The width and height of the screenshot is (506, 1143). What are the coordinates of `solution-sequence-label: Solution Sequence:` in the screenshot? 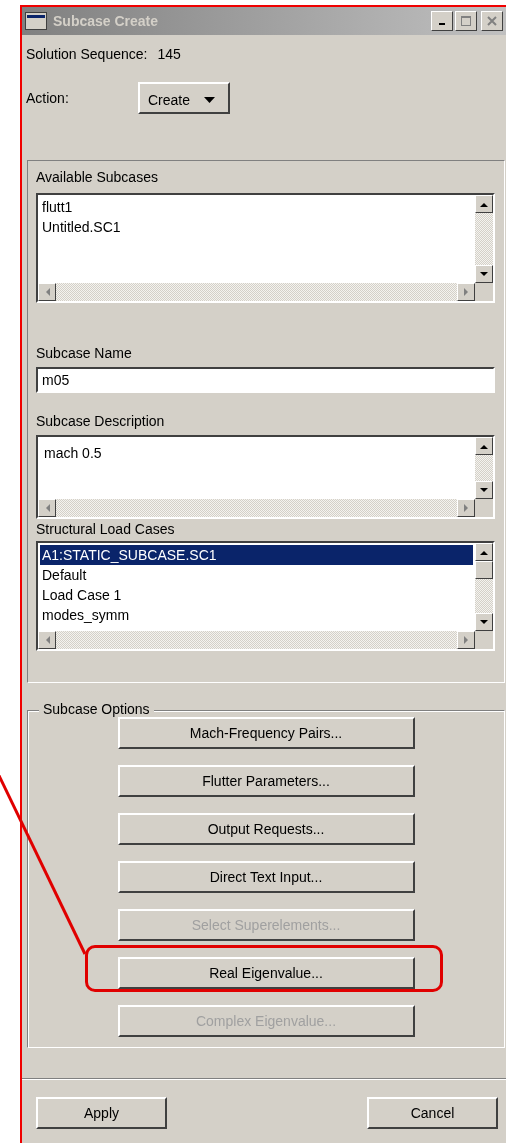 It's located at (87, 54).